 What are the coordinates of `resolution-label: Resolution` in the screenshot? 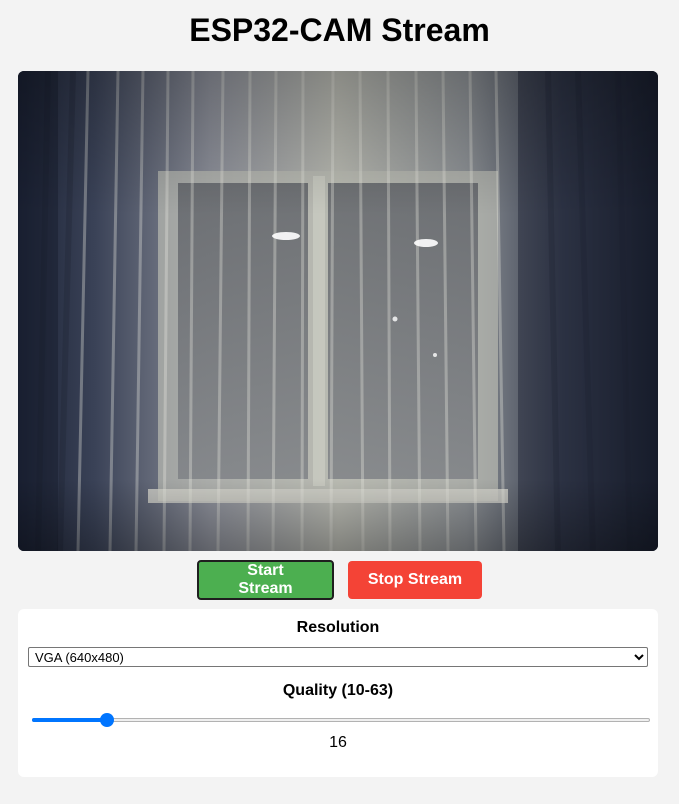 It's located at (338, 627).